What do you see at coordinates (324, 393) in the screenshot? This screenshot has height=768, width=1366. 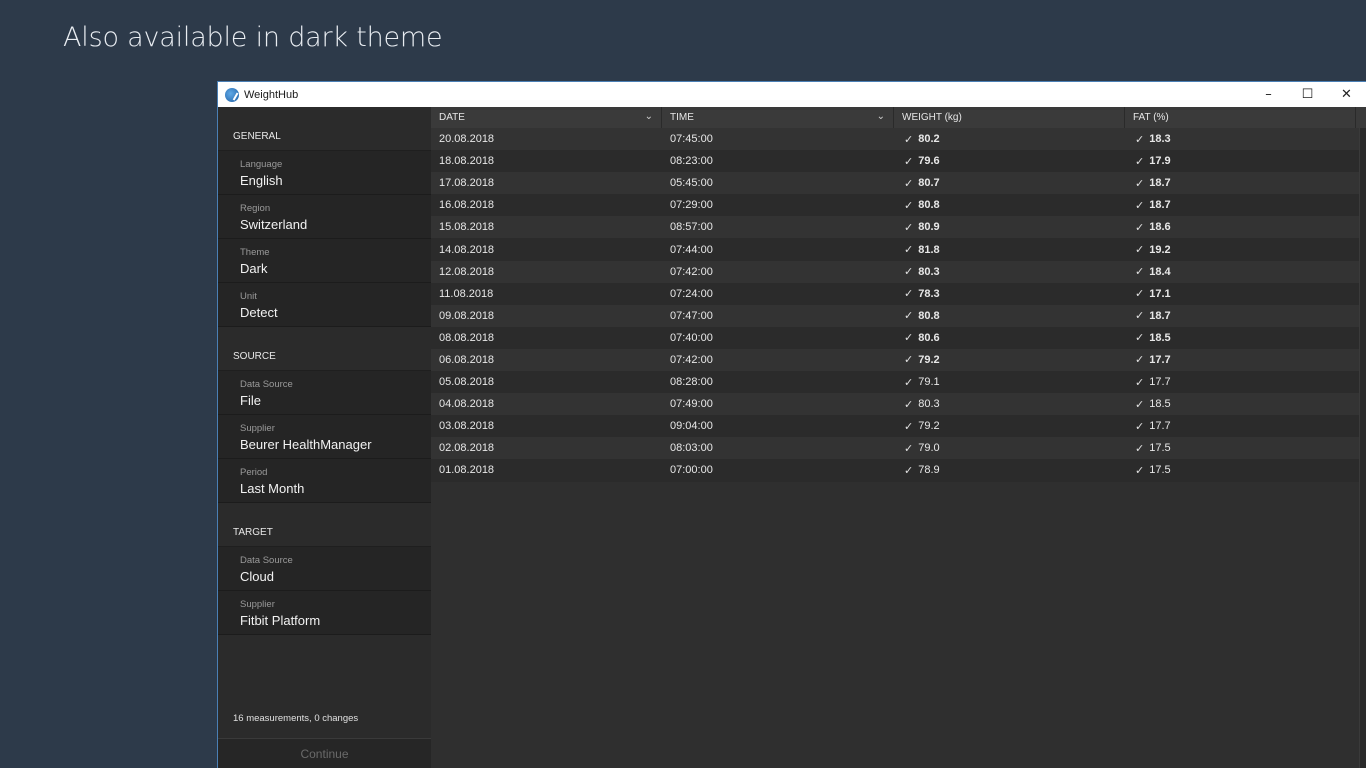 I see `setting-source-data-source: Data Source File` at bounding box center [324, 393].